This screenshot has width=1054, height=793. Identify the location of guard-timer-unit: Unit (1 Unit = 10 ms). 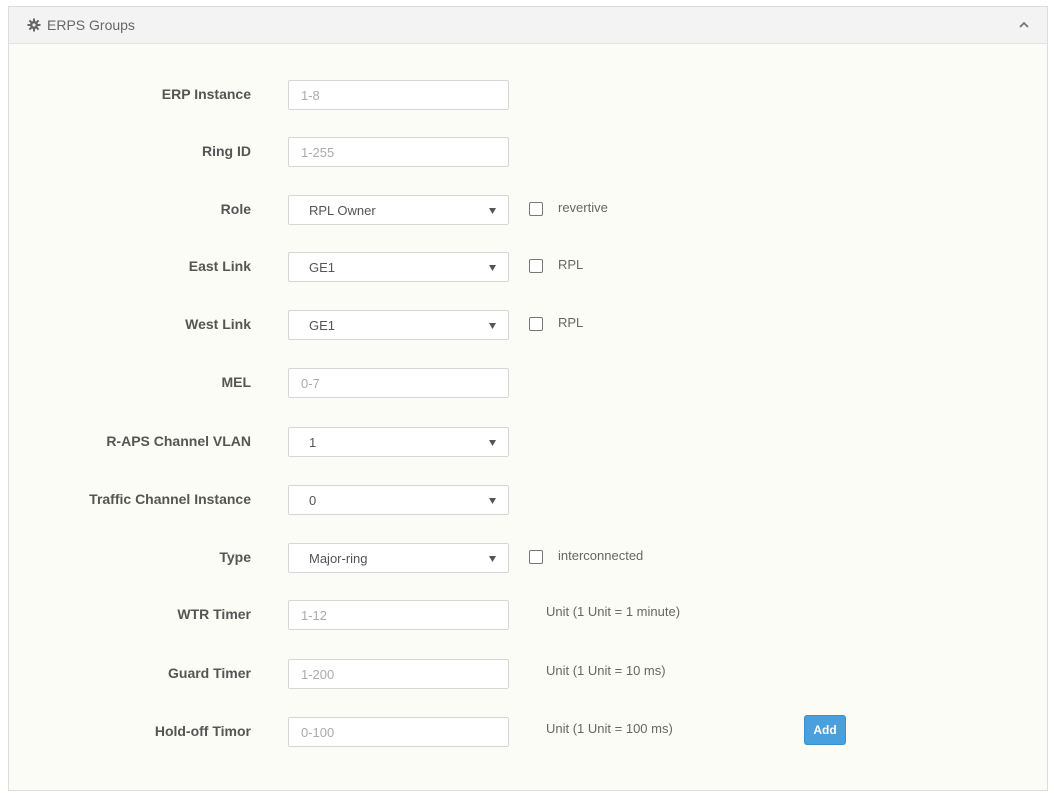
(606, 670).